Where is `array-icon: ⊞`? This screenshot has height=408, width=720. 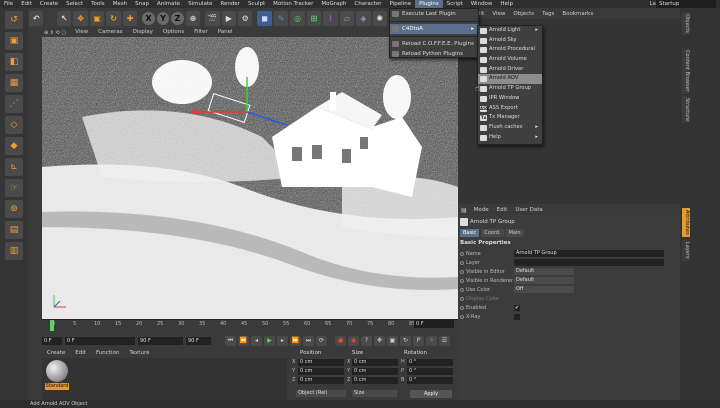 array-icon: ⊞ is located at coordinates (314, 18).